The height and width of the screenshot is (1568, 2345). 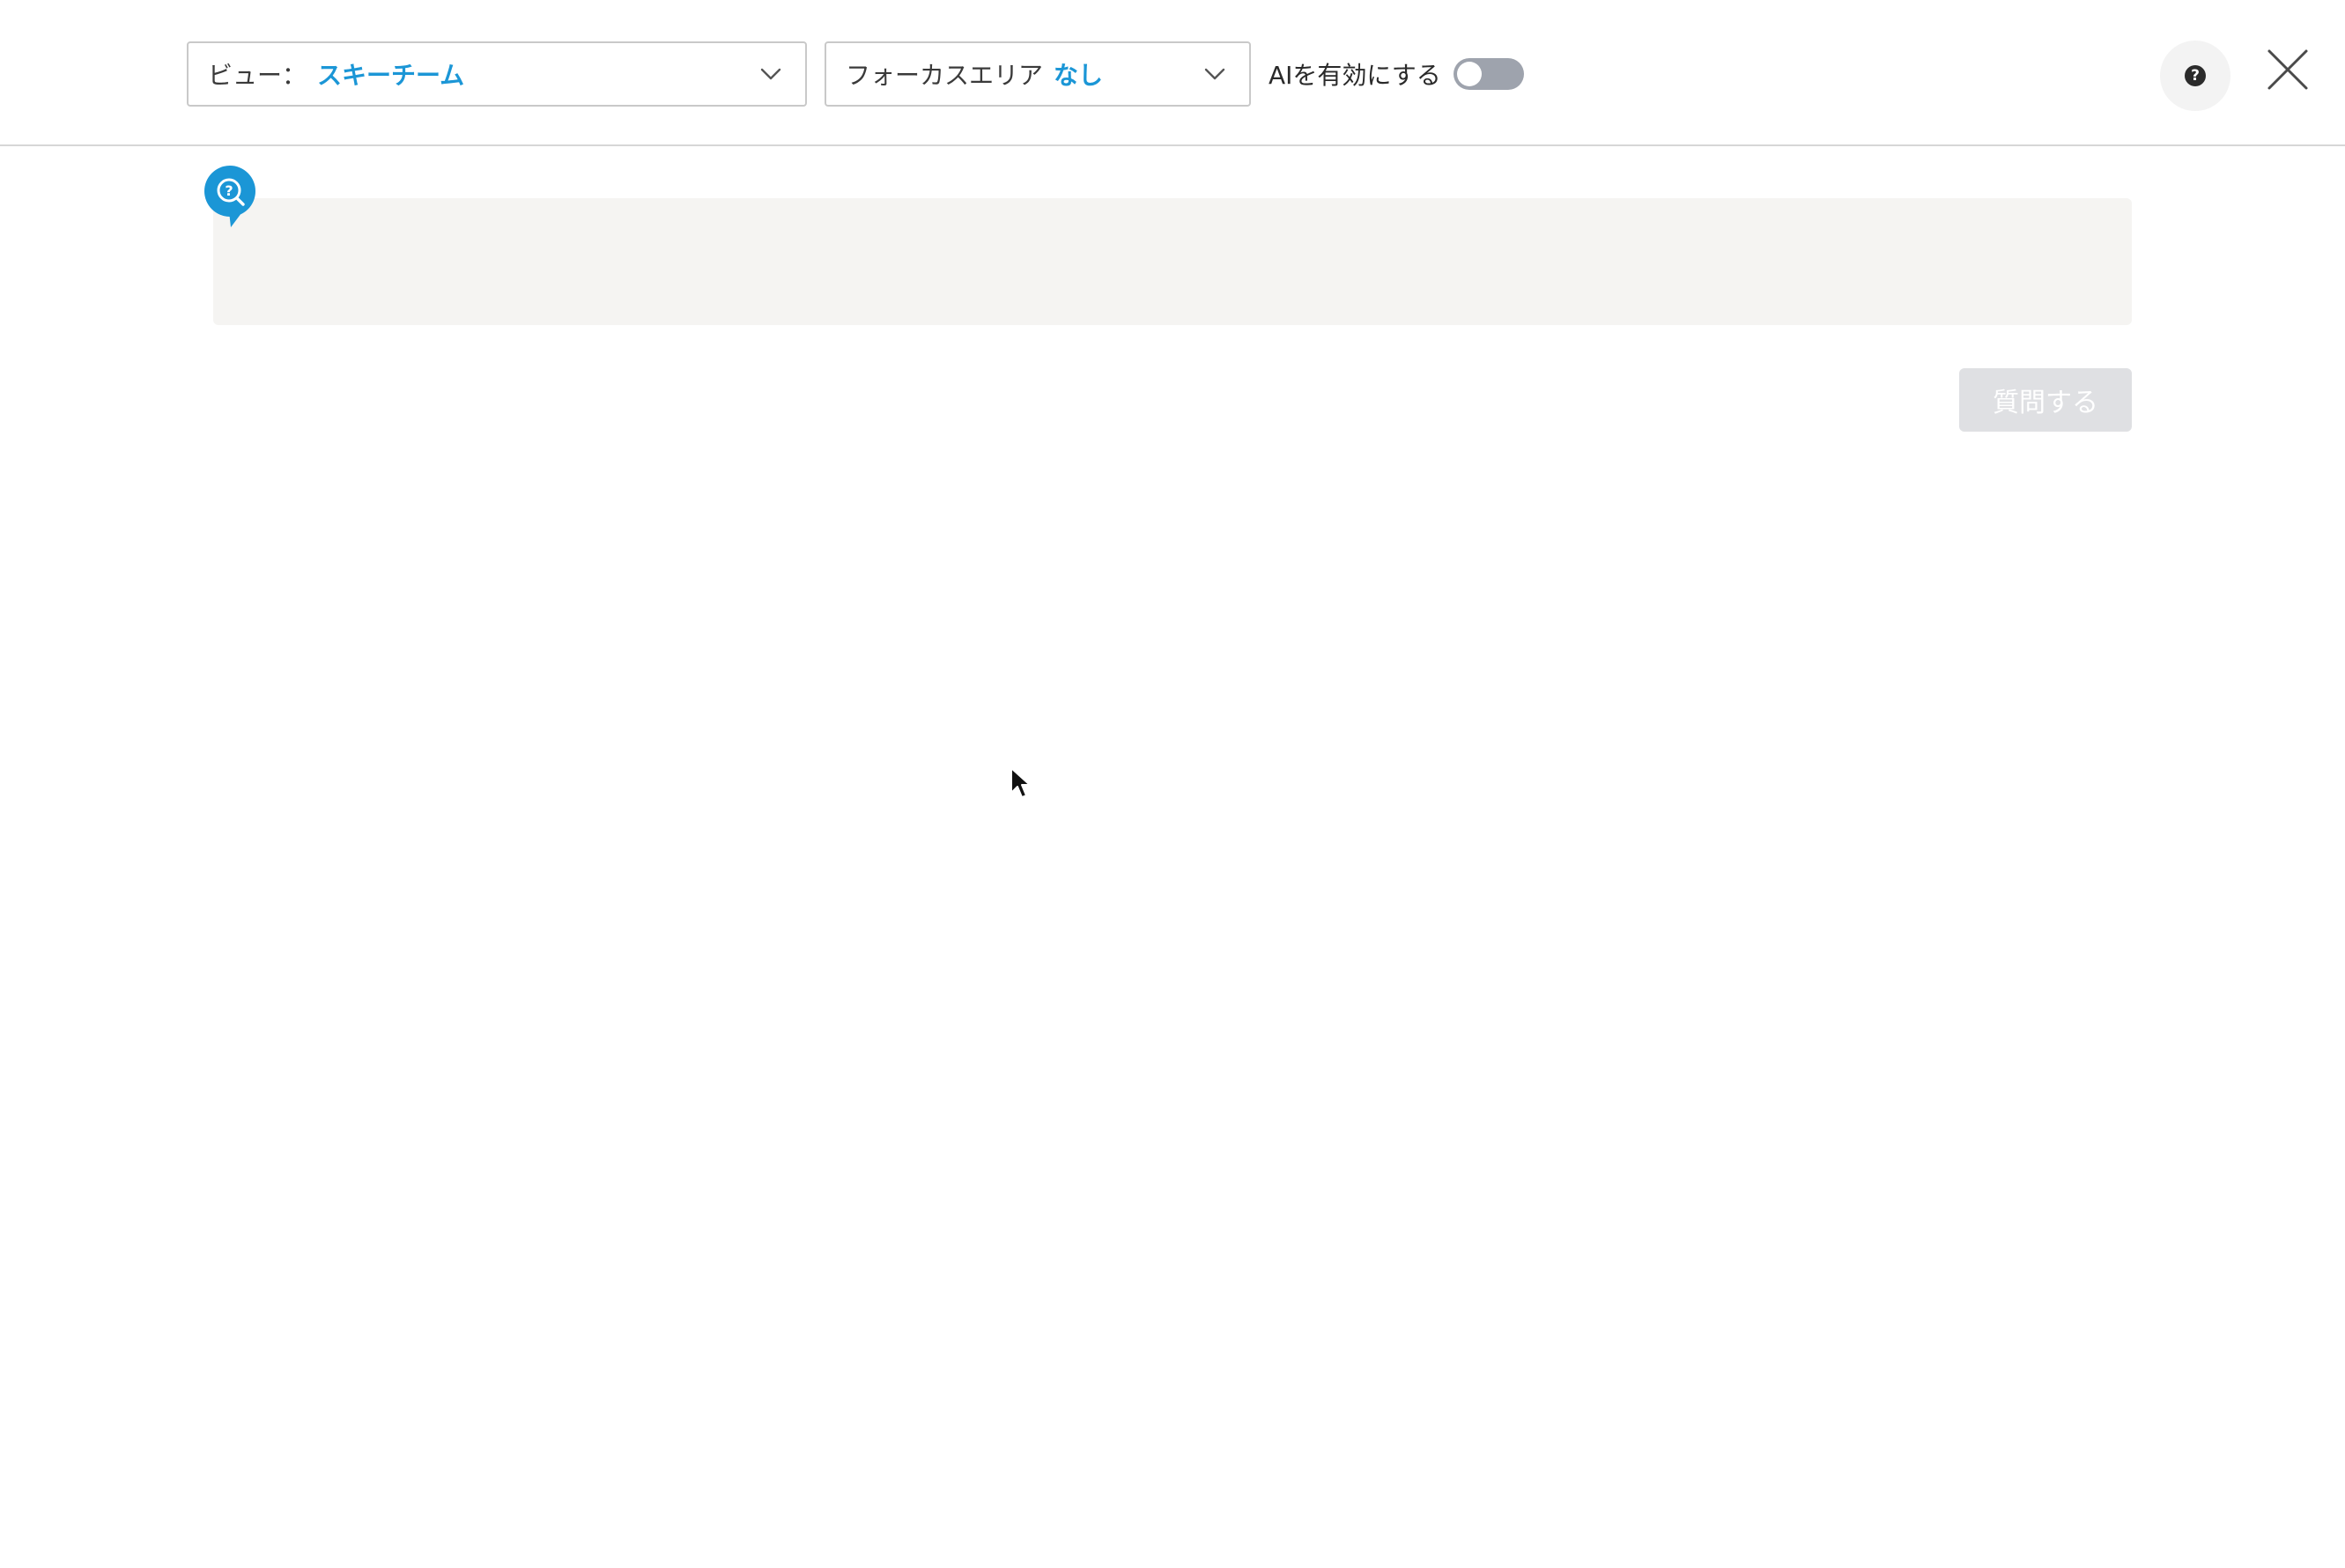 I want to click on ai-toggle-switch, so click(x=1488, y=74).